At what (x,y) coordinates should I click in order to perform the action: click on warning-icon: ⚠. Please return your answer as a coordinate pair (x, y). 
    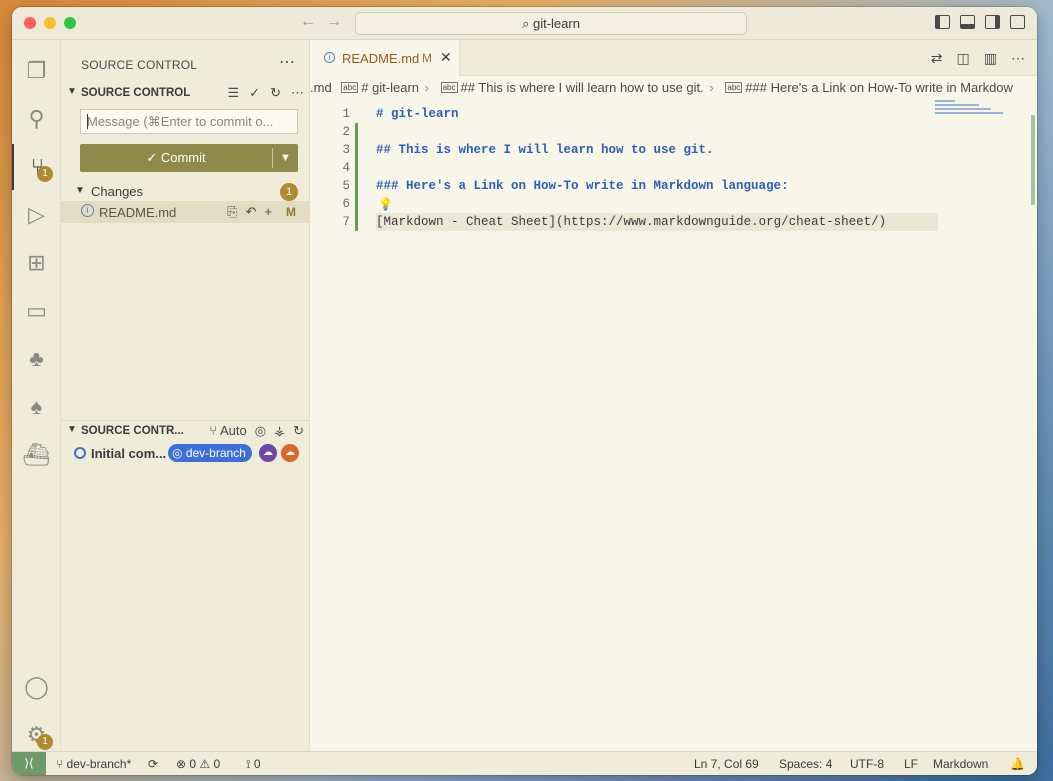
    Looking at the image, I should click on (206, 764).